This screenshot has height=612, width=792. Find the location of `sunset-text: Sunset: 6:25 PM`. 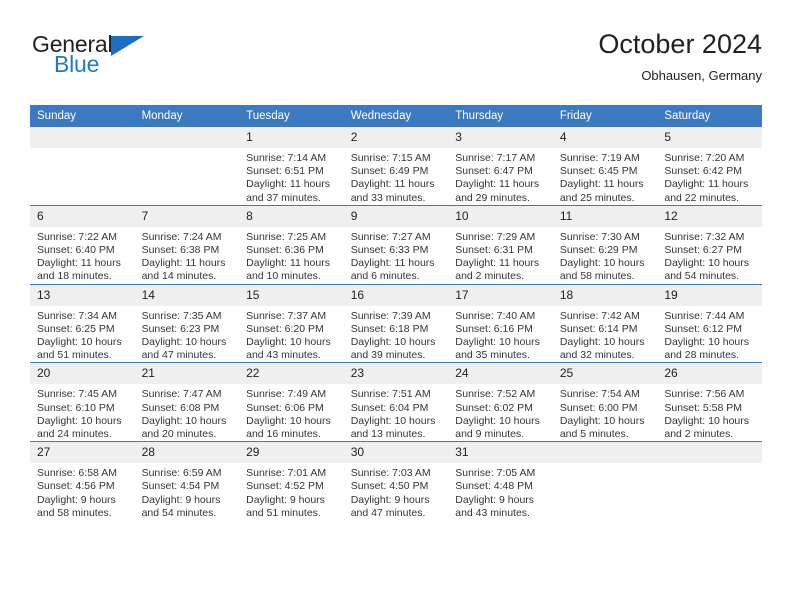

sunset-text: Sunset: 6:25 PM is located at coordinates (76, 328).